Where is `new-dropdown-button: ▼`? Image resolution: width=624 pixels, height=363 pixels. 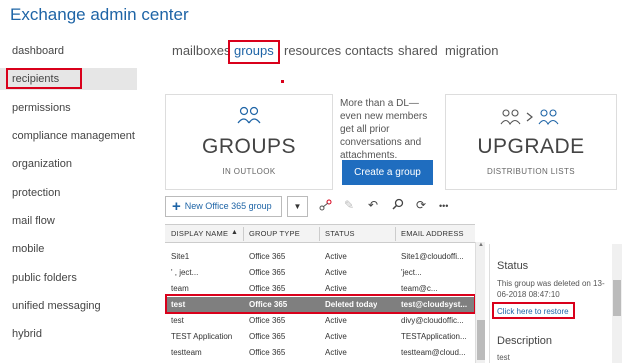
new-dropdown-button: ▼ is located at coordinates (297, 206).